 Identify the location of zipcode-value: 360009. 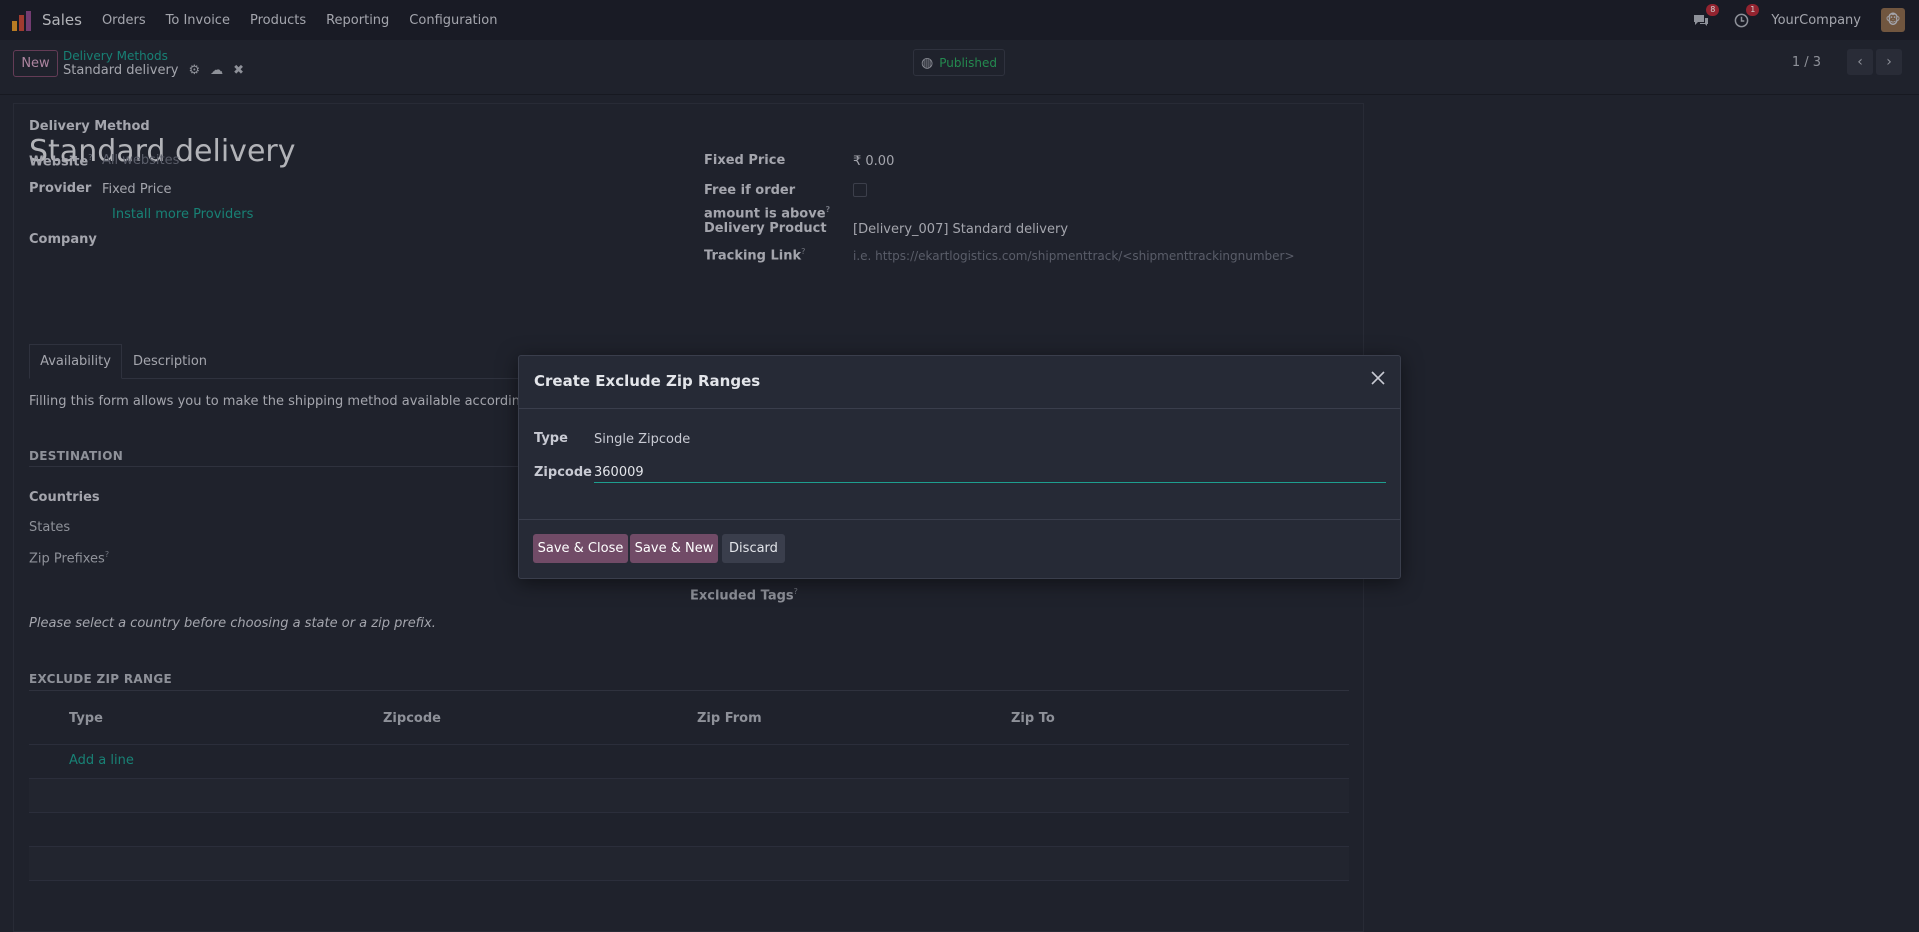
(619, 472).